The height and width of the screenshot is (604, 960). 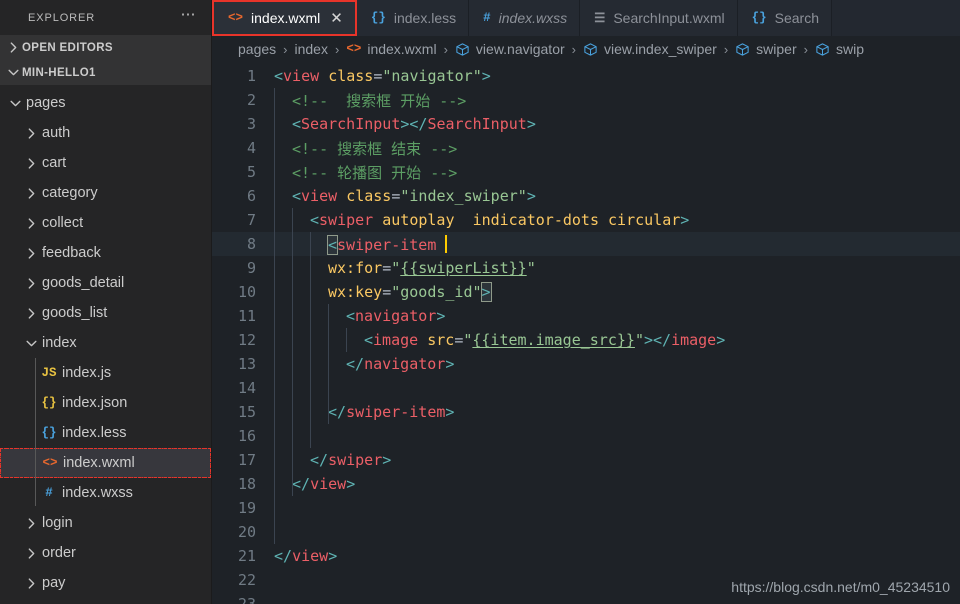 What do you see at coordinates (586, 292) in the screenshot?
I see `code-line: 10 wx:key="goods_id">` at bounding box center [586, 292].